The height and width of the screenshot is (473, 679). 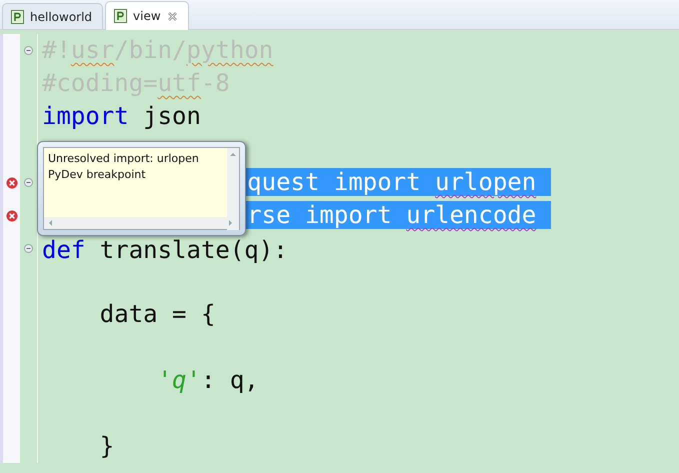 What do you see at coordinates (124, 159) in the screenshot?
I see `popup-message: Unresolved import: urlopen` at bounding box center [124, 159].